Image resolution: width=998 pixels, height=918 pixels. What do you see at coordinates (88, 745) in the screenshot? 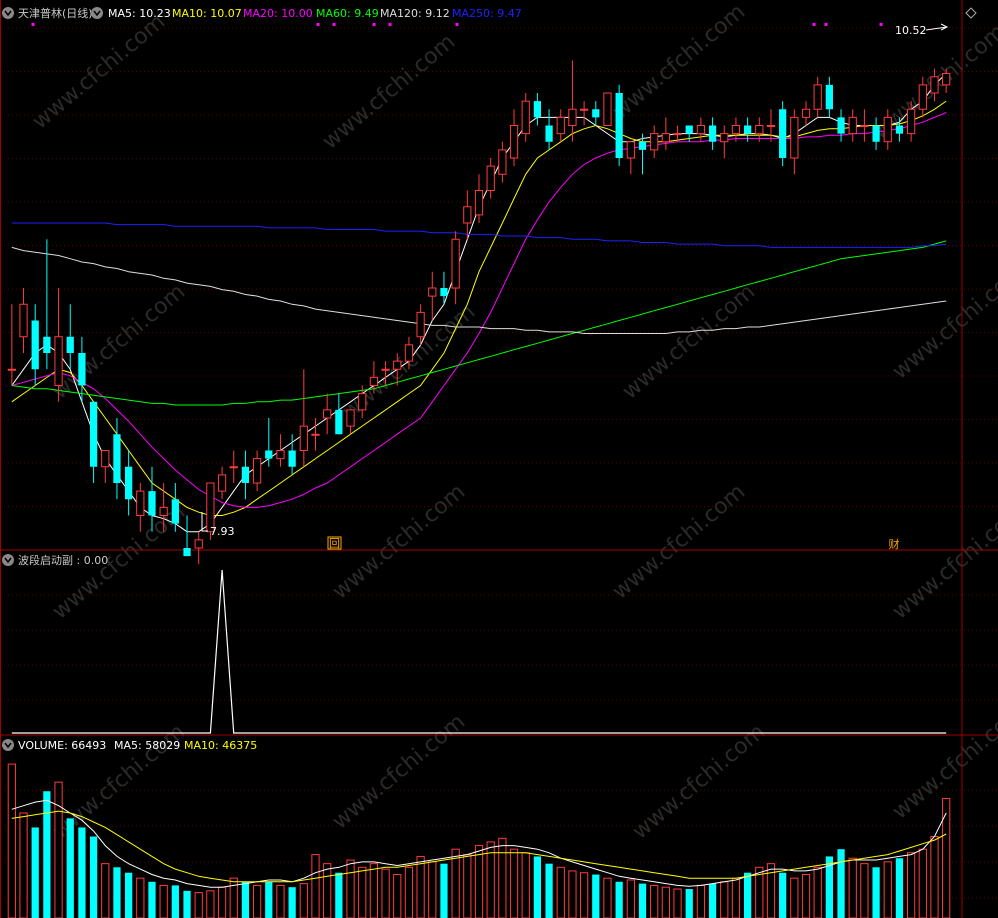
I see `volume-value: 66493` at bounding box center [88, 745].